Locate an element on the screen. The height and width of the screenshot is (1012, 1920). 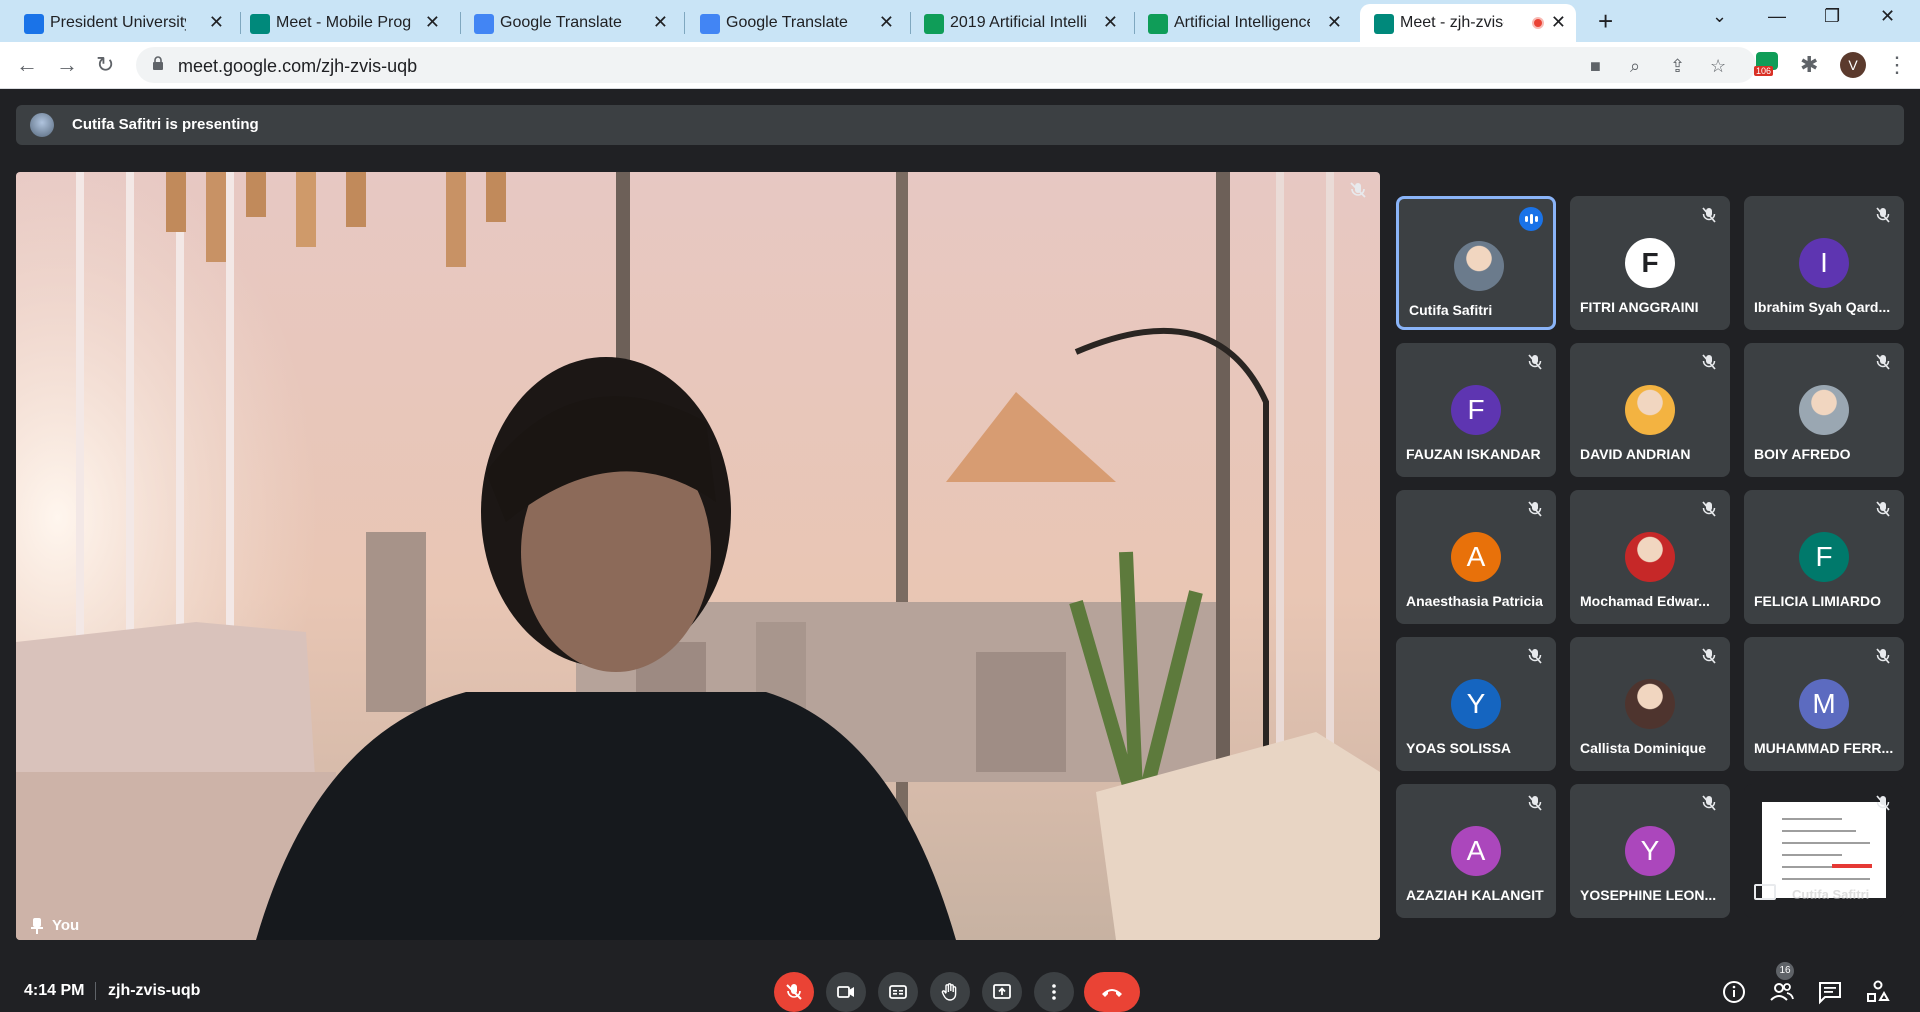
meeting-clock: 4:14 PM is located at coordinates (54, 990).